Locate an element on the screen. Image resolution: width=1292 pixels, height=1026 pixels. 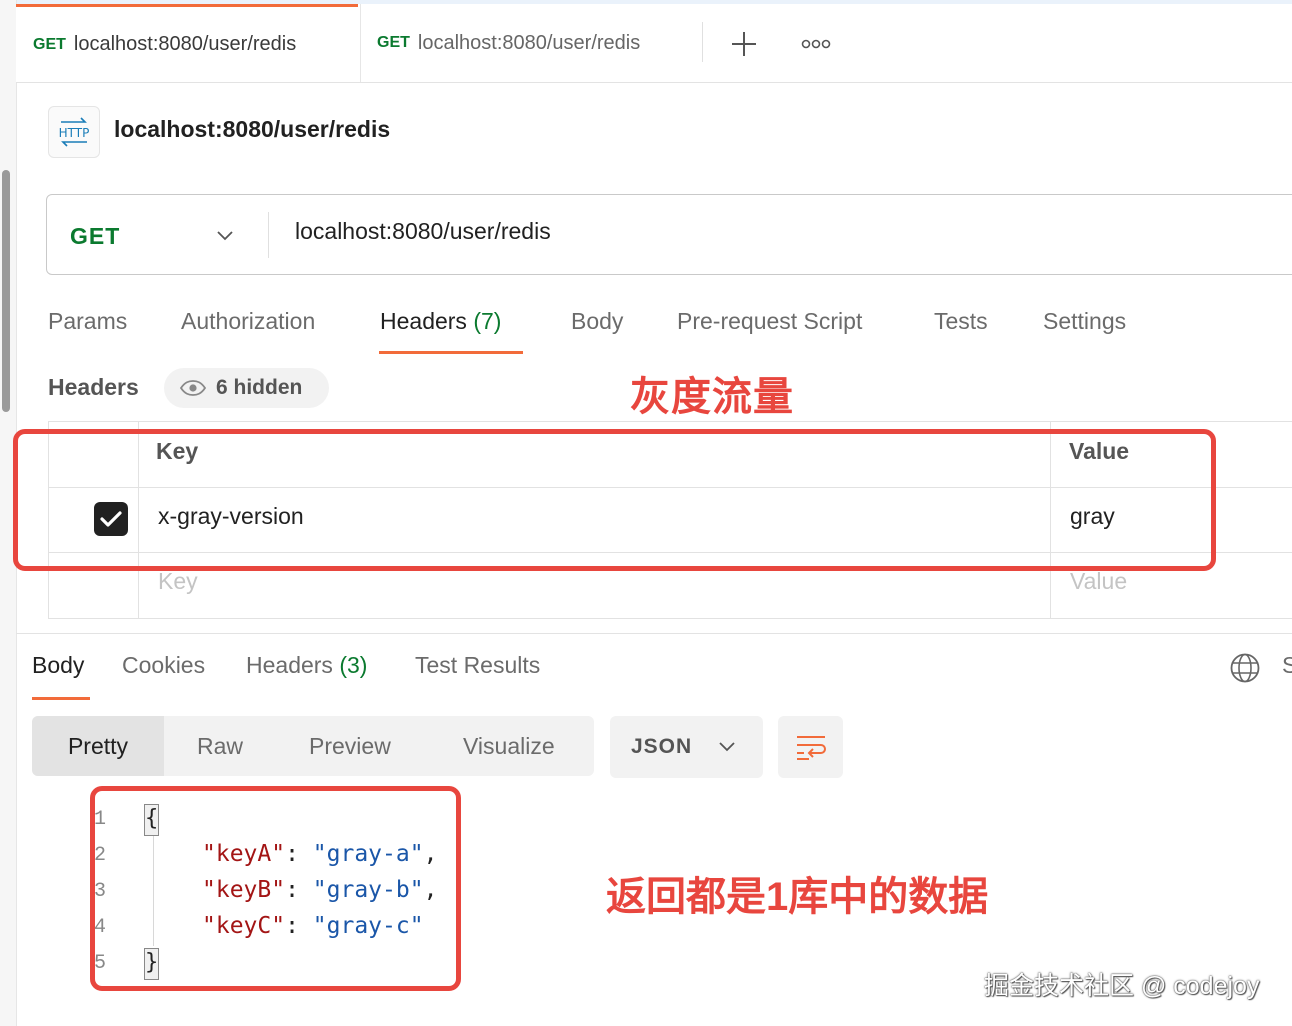
active-response-tab-underline is located at coordinates (61, 698).